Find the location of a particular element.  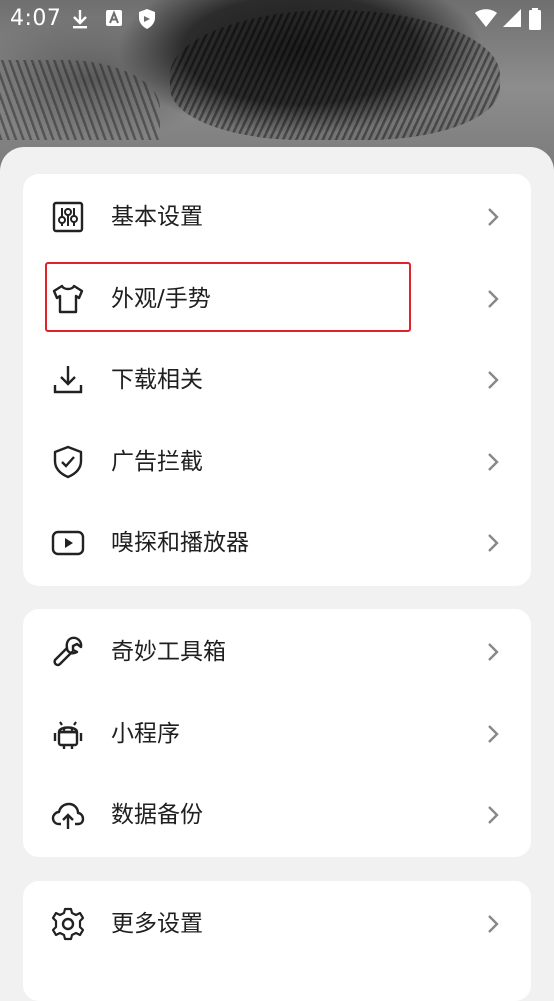

shield-check-icon is located at coordinates (68, 462).